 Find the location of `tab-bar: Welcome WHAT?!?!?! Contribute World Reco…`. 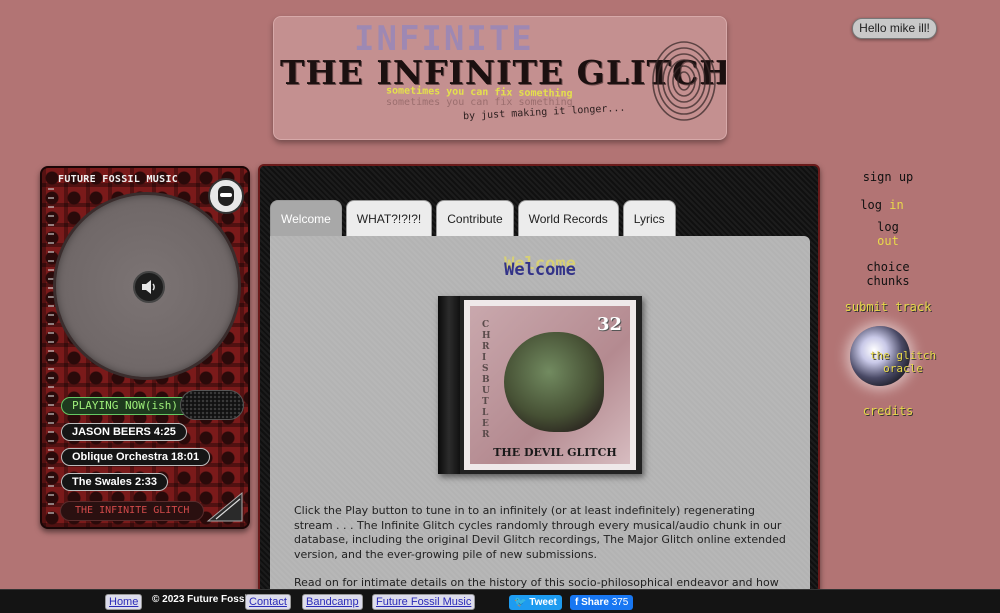

tab-bar: Welcome WHAT?!?!?! Contribute World Reco… is located at coordinates (473, 218).